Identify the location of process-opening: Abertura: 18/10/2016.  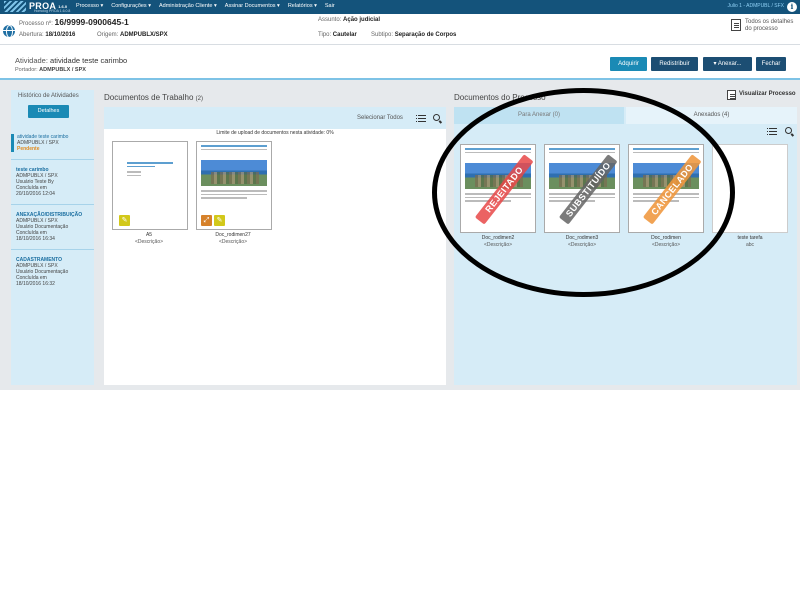
(47, 35).